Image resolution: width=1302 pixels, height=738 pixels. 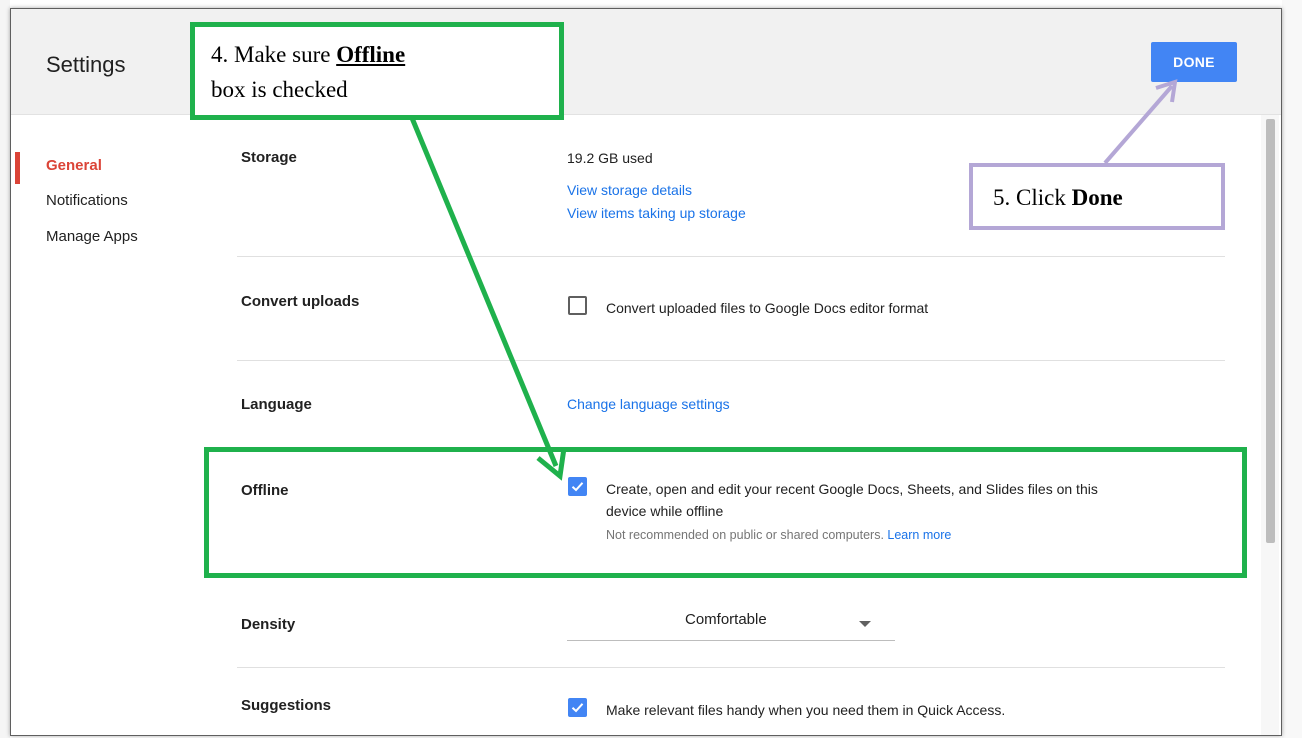 What do you see at coordinates (286, 705) in the screenshot?
I see `suggestions-label: Suggestions` at bounding box center [286, 705].